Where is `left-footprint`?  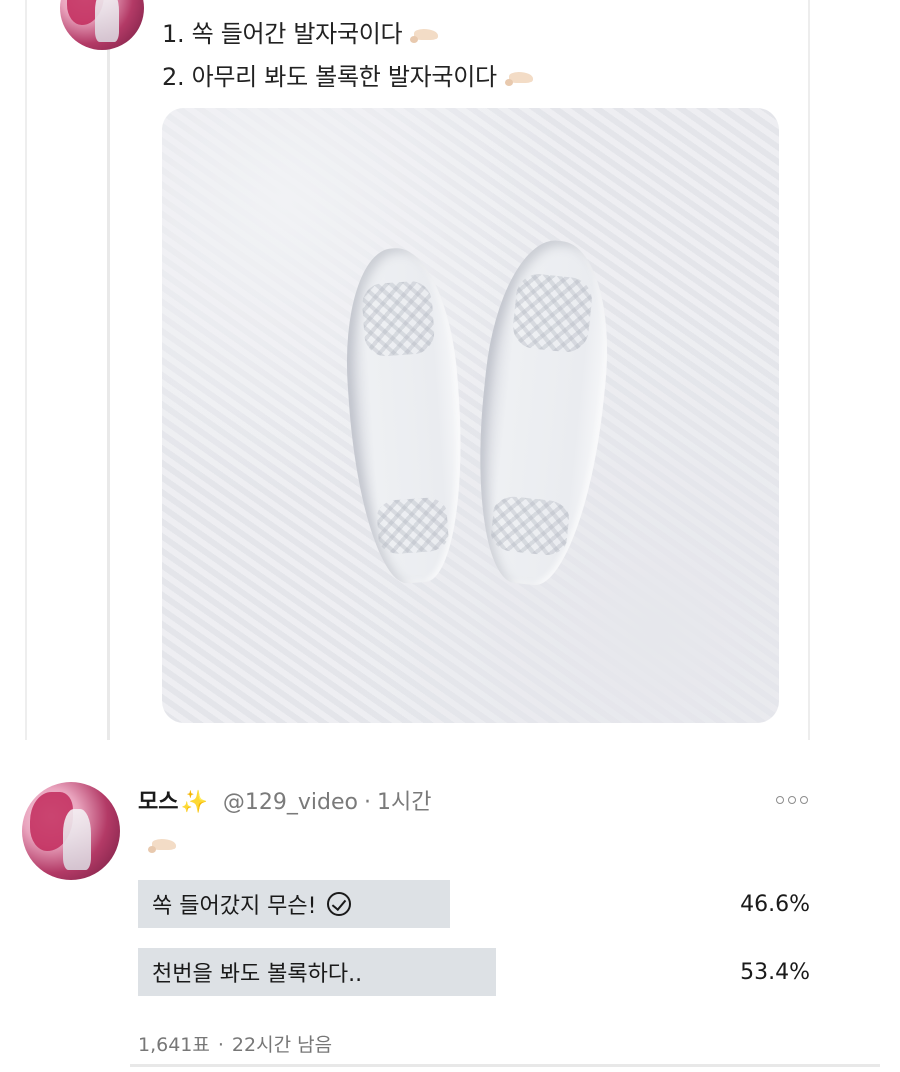
left-footprint is located at coordinates (405, 415).